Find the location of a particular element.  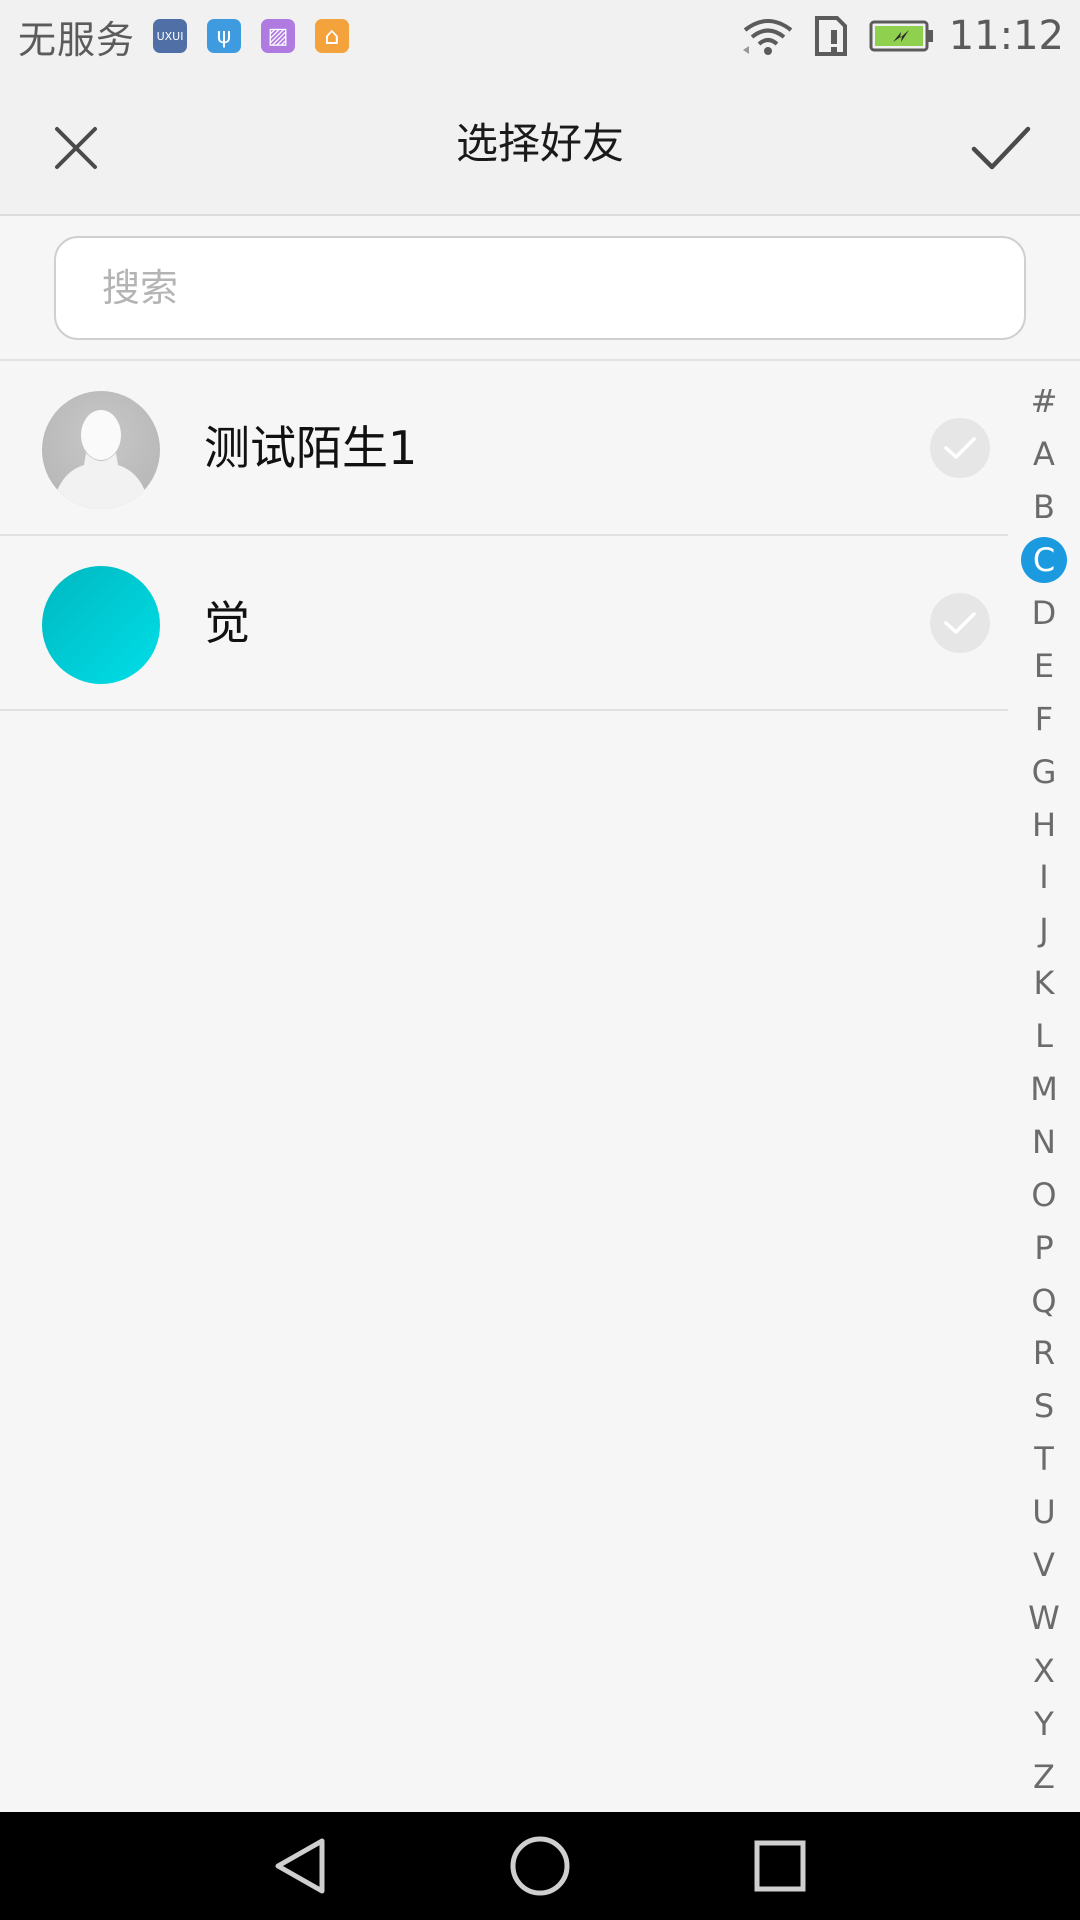

index-letter-label: J is located at coordinates (1044, 930).